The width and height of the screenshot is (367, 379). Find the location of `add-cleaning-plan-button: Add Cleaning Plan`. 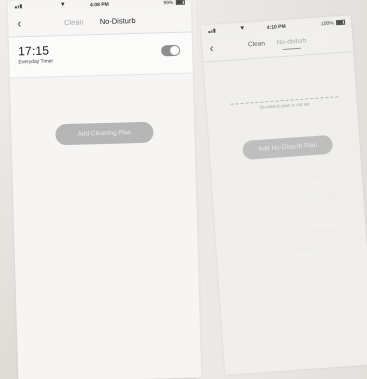

add-cleaning-plan-button: Add Cleaning Plan is located at coordinates (104, 133).